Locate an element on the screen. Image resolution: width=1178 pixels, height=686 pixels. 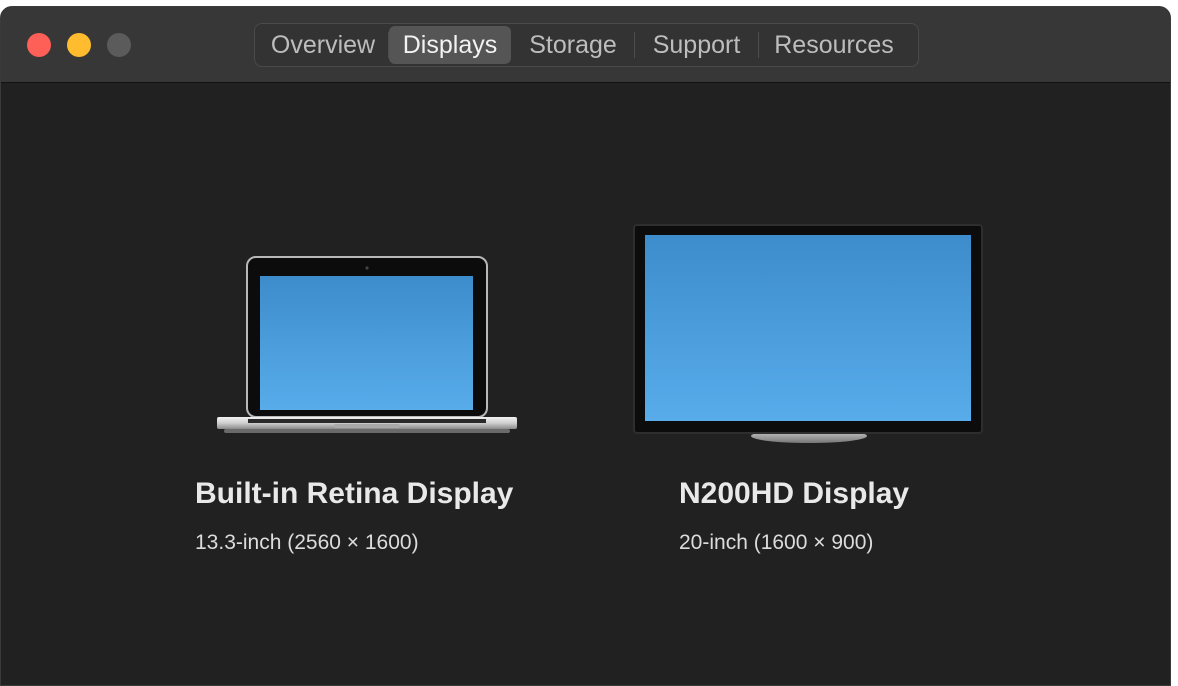
minimize-button is located at coordinates (79, 45).